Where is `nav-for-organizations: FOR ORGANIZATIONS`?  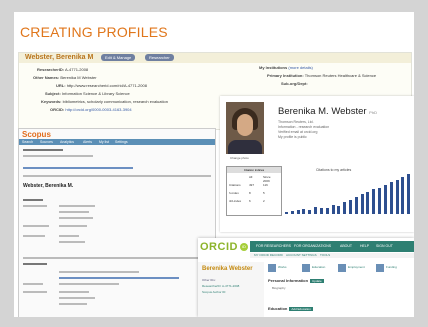 nav-for-organizations: FOR ORGANIZATIONS is located at coordinates (312, 246).